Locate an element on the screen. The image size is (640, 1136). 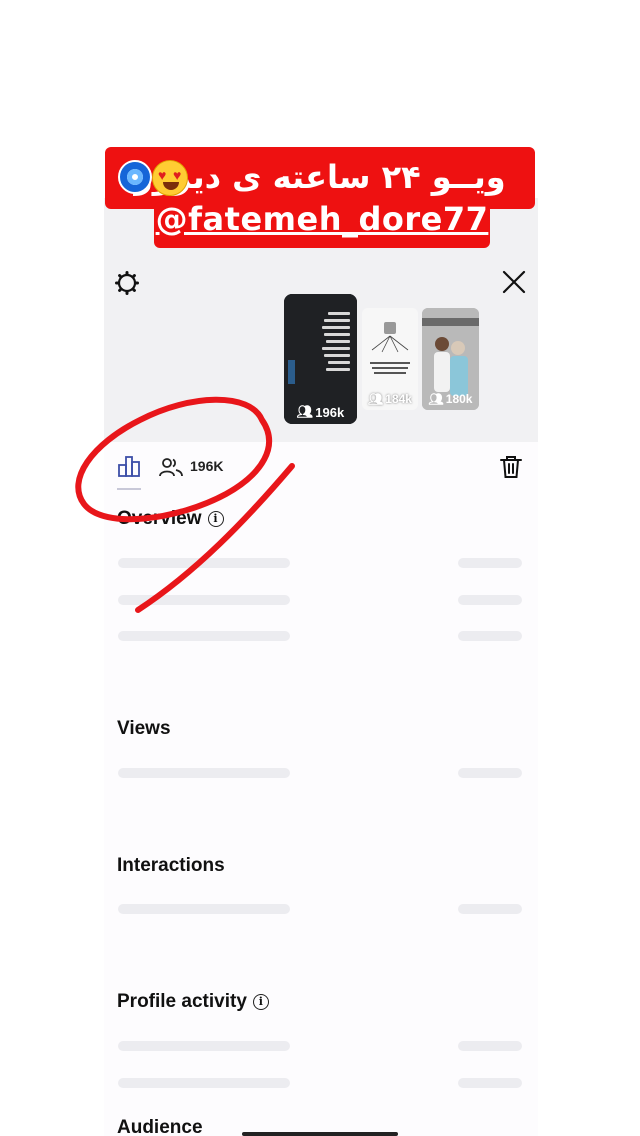
profile-activity-heading: Profile activity i is located at coordinates (193, 1002).